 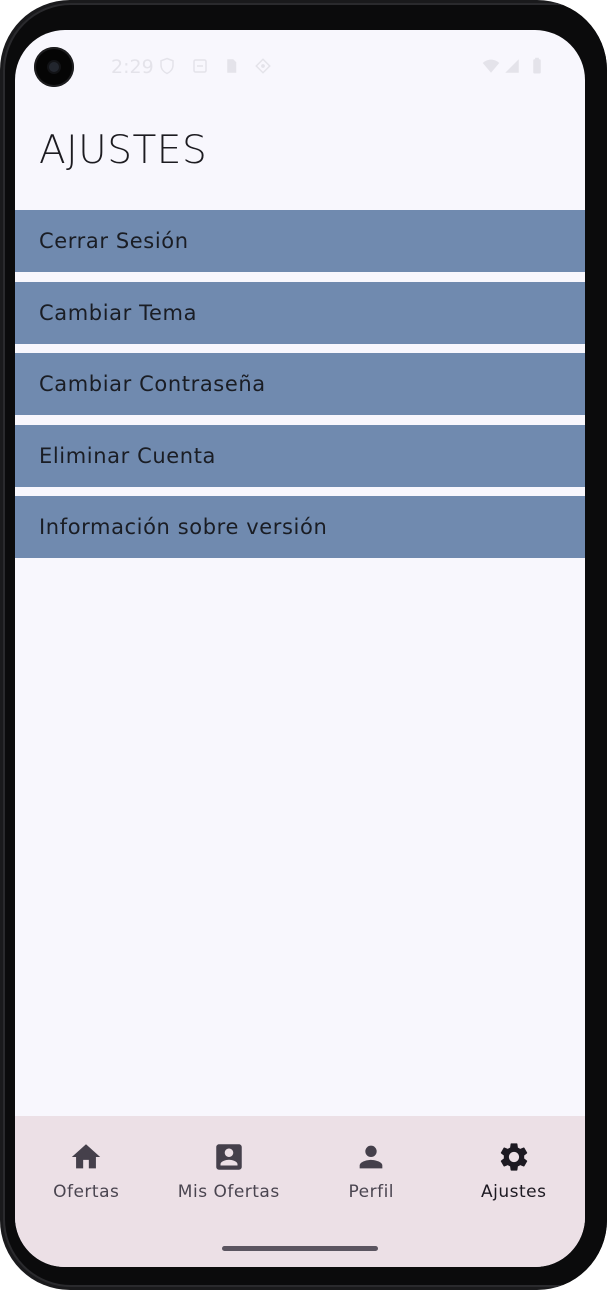 What do you see at coordinates (152, 384) in the screenshot?
I see `change-password-label: Cambiar Contraseña` at bounding box center [152, 384].